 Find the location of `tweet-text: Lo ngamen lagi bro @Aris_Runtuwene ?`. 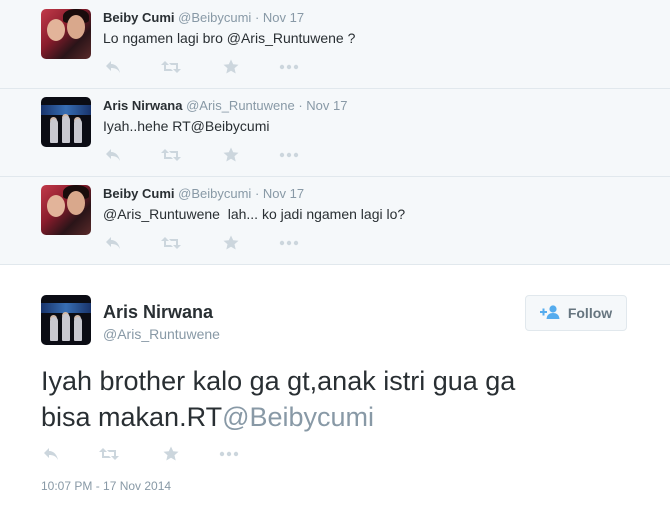

tweet-text: Lo ngamen lagi bro @Aris_Runtuwene ? is located at coordinates (229, 38).